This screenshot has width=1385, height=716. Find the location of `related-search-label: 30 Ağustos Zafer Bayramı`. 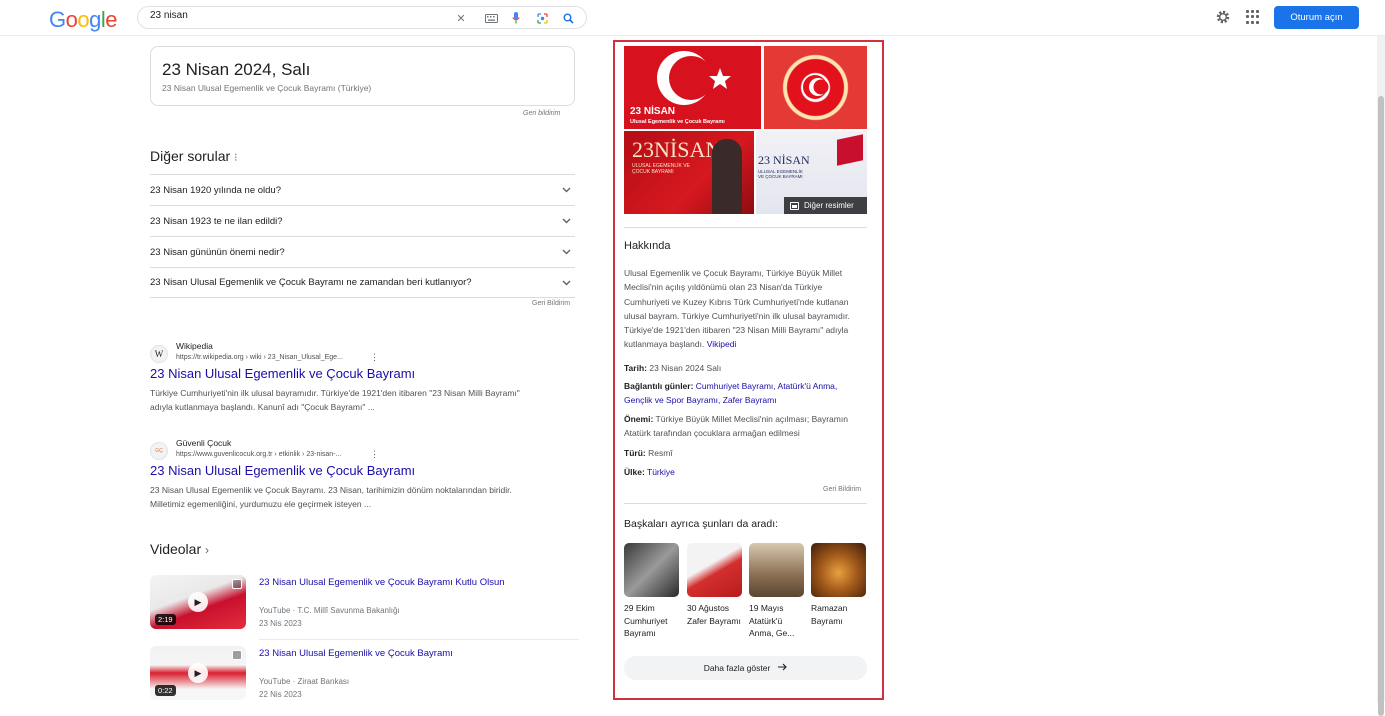

related-search-label: 30 Ağustos Zafer Bayramı is located at coordinates (714, 614).